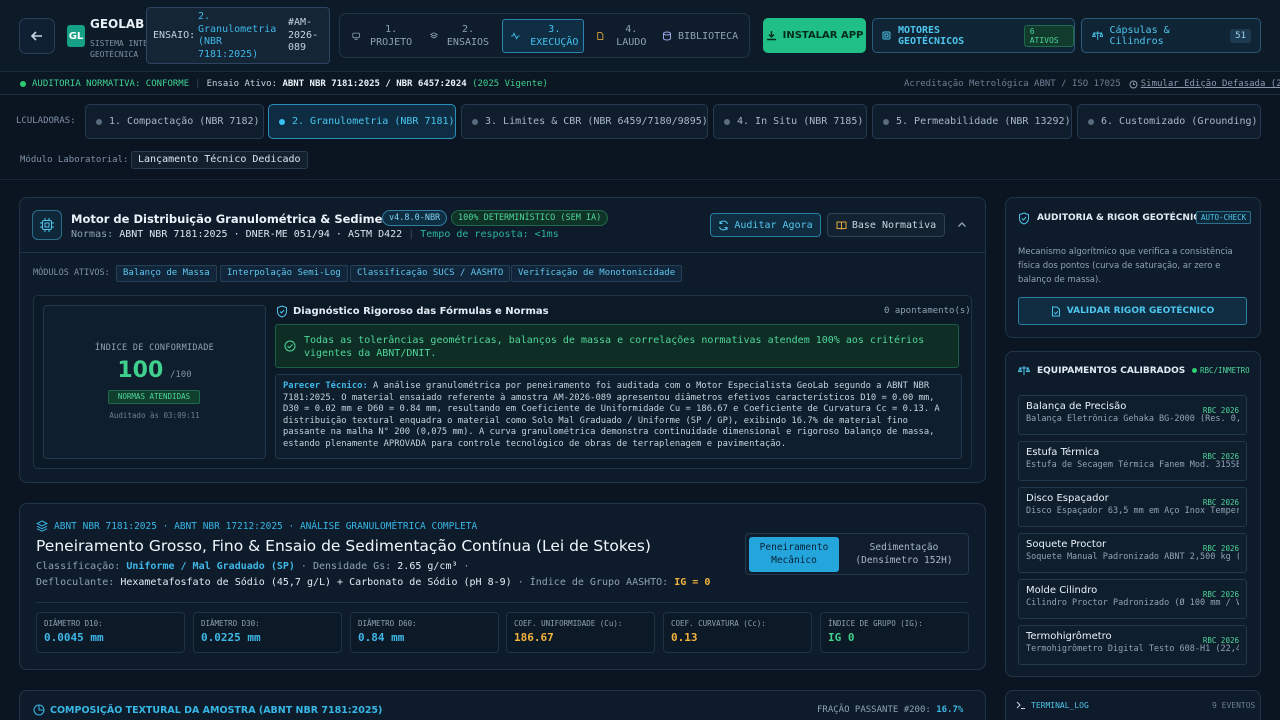 This screenshot has height=720, width=1280. What do you see at coordinates (1240, 35) in the screenshot?
I see `capsulas-count: 51` at bounding box center [1240, 35].